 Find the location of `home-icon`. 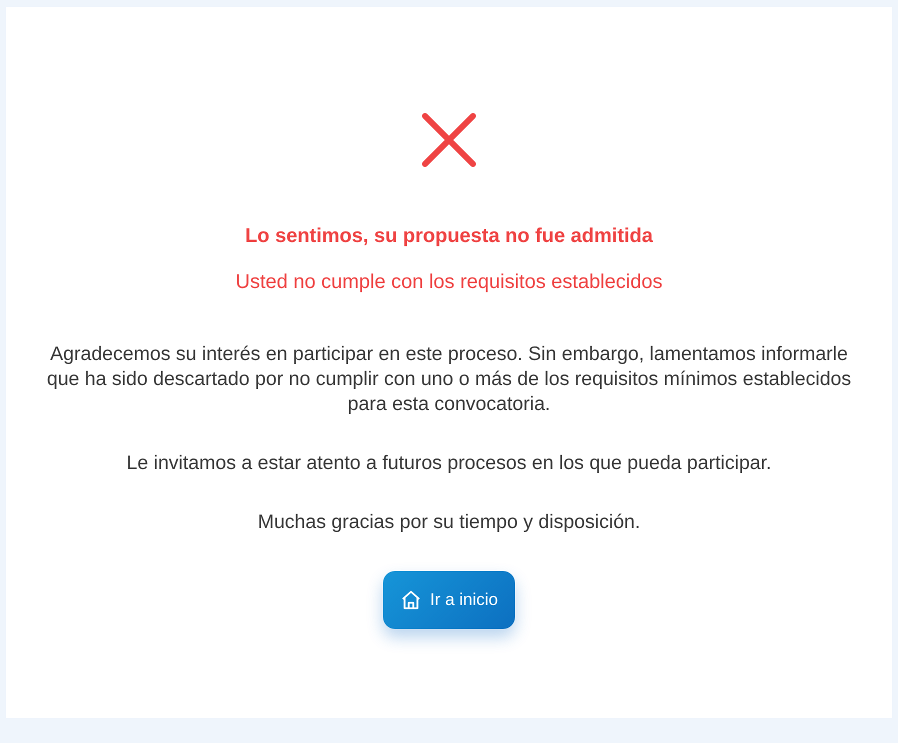

home-icon is located at coordinates (411, 599).